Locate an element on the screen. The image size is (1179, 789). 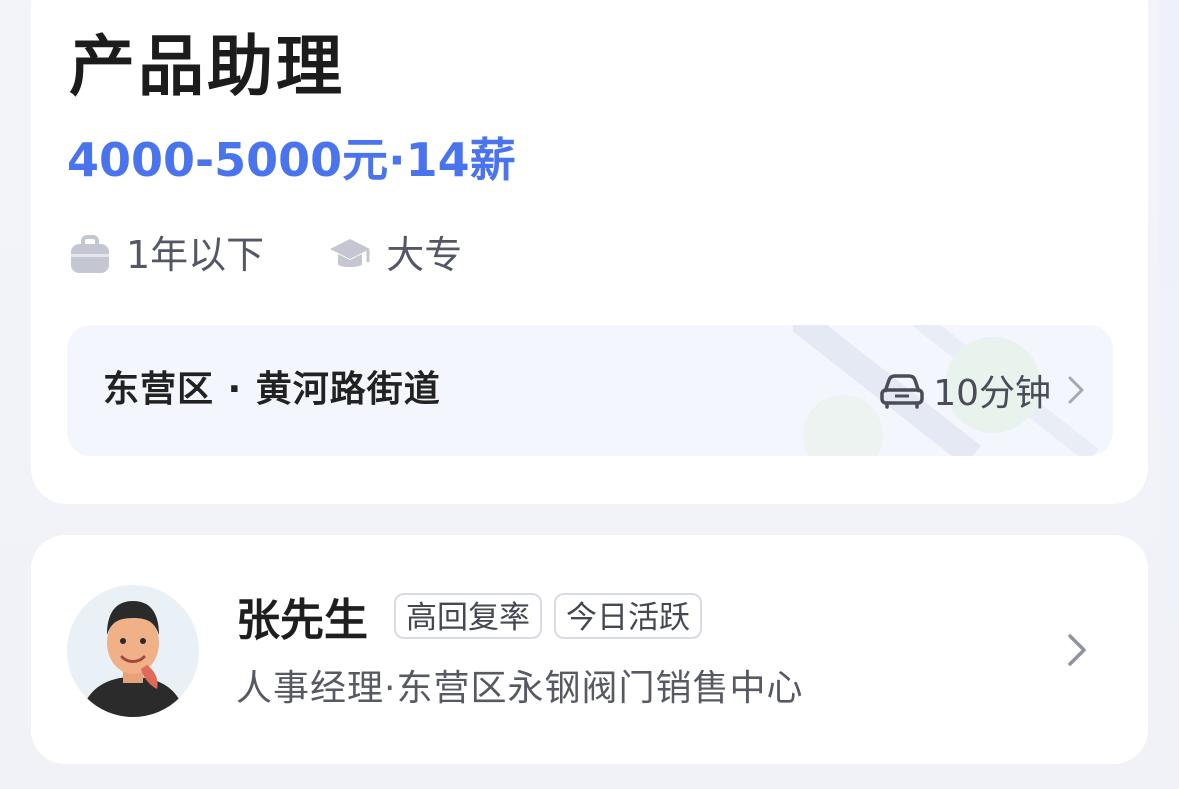
location-address: 东营区 · 黄河路街道 is located at coordinates (272, 389).